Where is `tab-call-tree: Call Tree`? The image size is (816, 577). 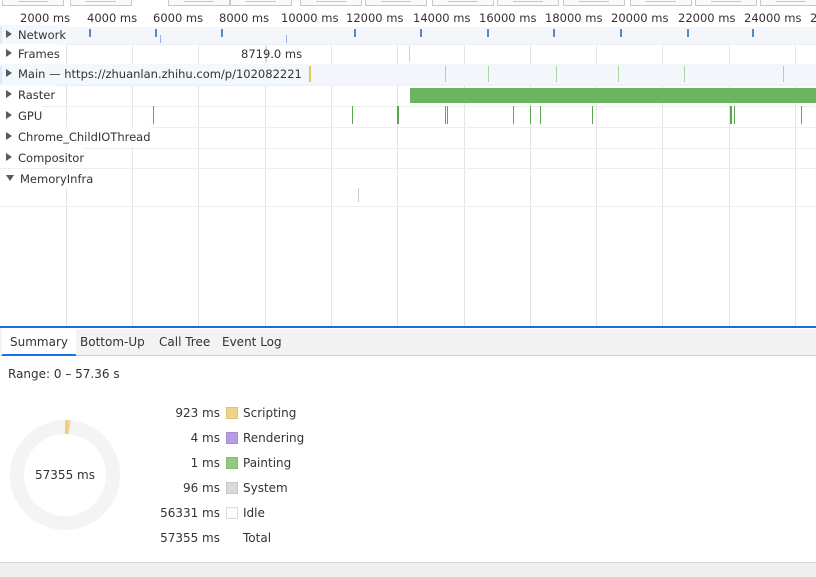 tab-call-tree: Call Tree is located at coordinates (184, 342).